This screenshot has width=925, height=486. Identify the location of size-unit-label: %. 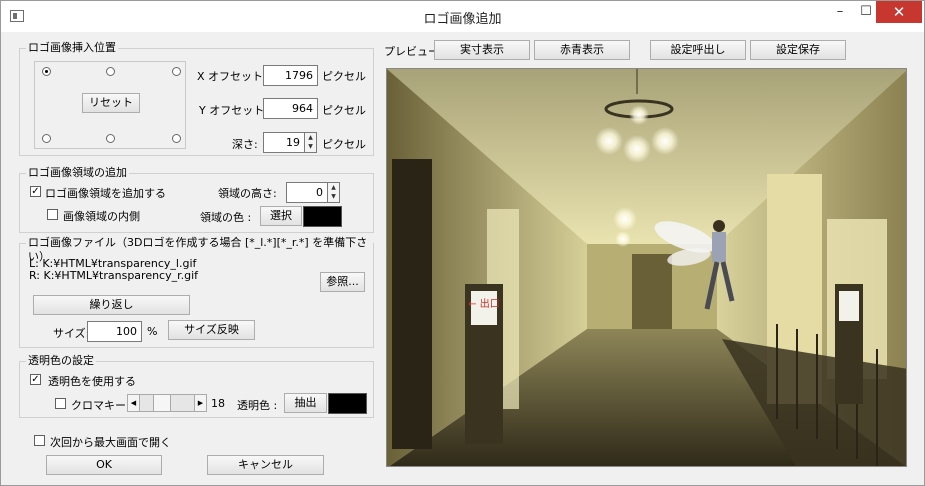
(152, 331).